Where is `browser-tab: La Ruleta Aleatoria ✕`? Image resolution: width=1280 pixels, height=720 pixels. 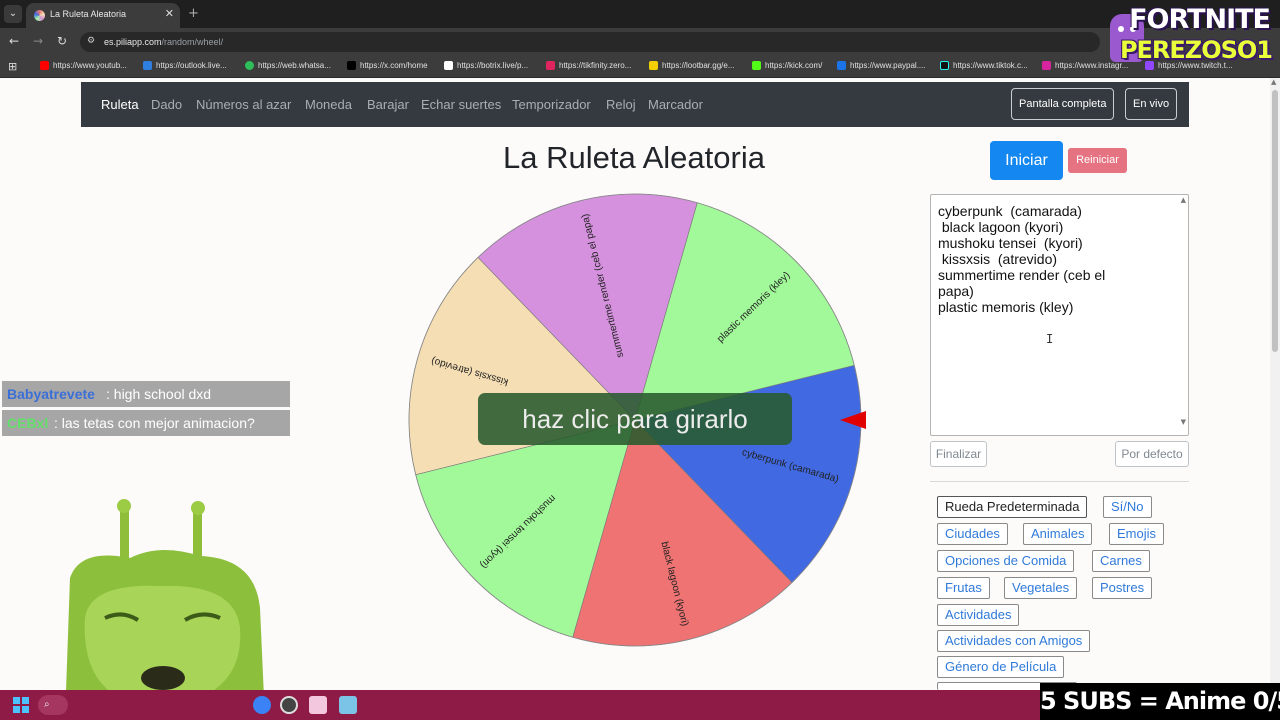 browser-tab: La Ruleta Aleatoria ✕ is located at coordinates (103, 15).